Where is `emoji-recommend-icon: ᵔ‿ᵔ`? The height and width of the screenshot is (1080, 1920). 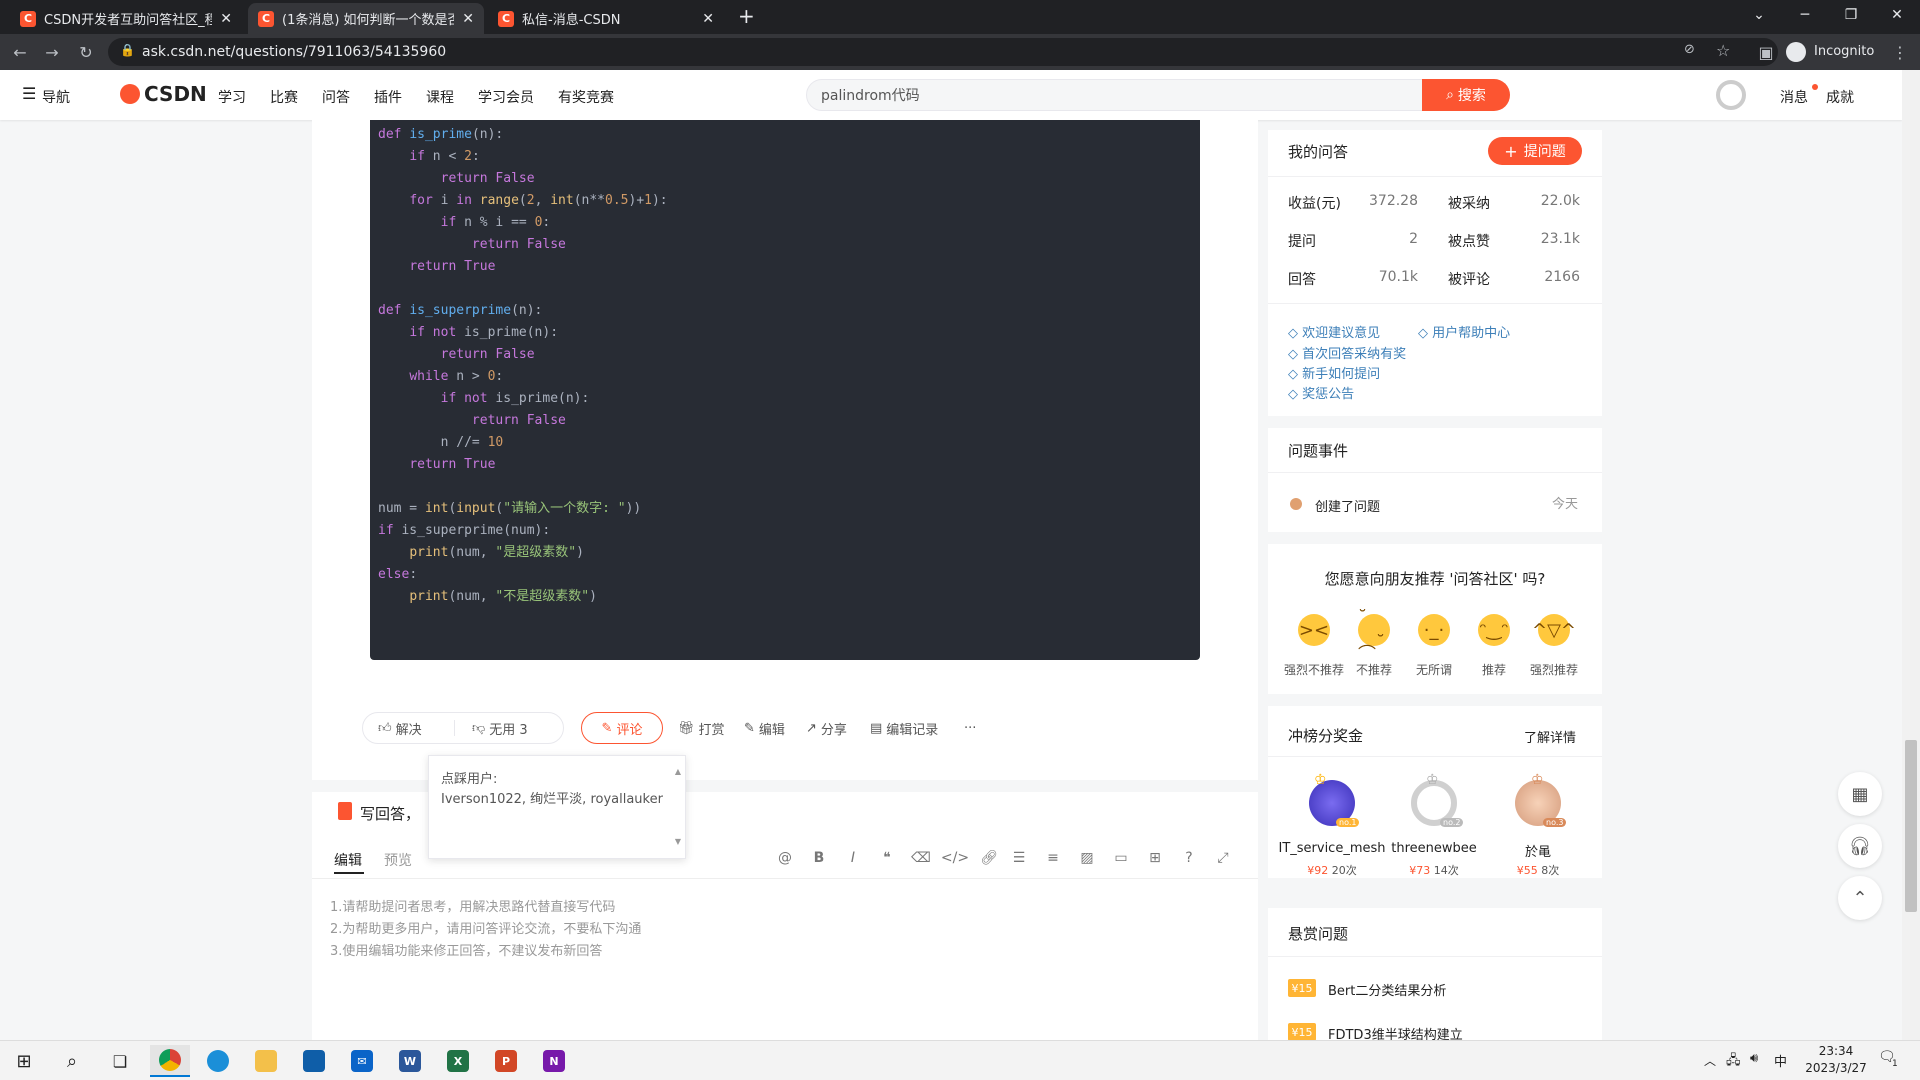 emoji-recommend-icon: ᵔ‿ᵔ is located at coordinates (1494, 630).